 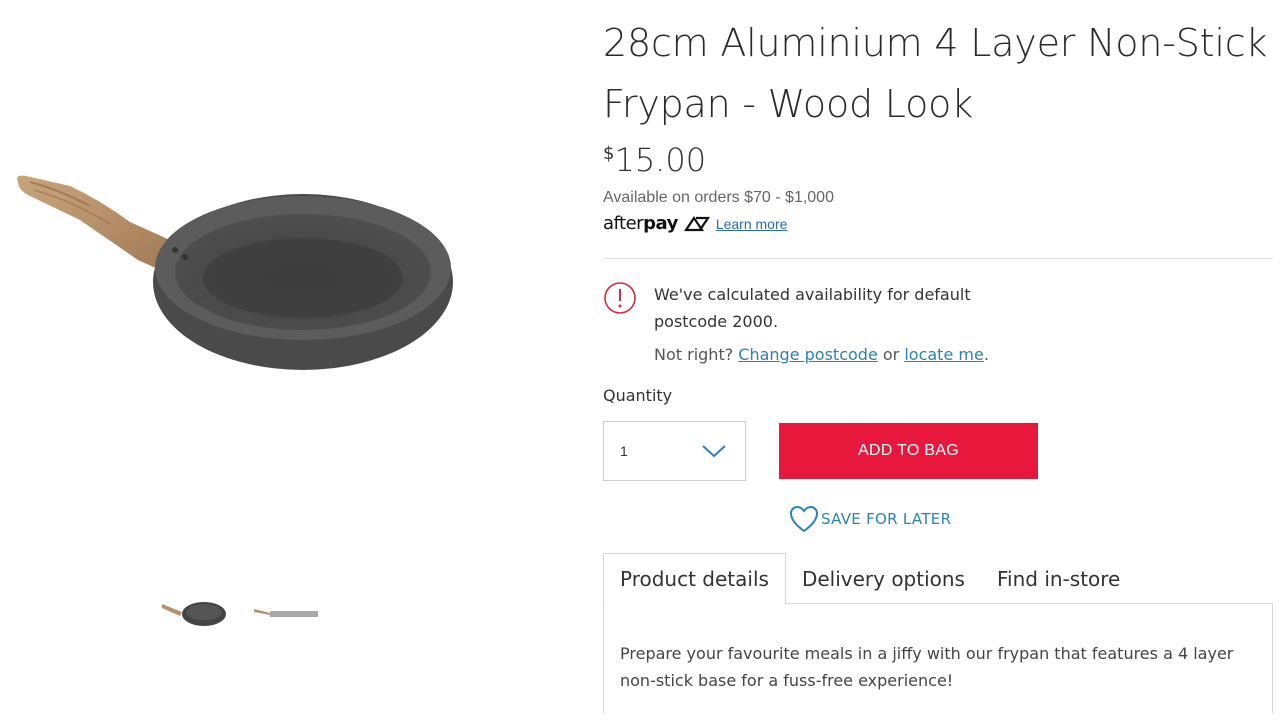 I want to click on postcode-actions: Not right? Change postcode or locate me., so click(x=834, y=354).